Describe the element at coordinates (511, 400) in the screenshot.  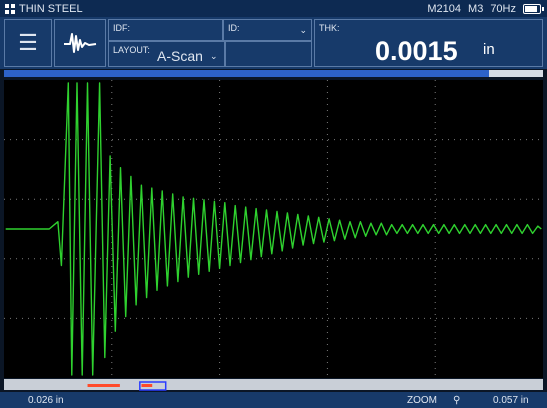
I see `range-end-label: 0.057 in` at that location.